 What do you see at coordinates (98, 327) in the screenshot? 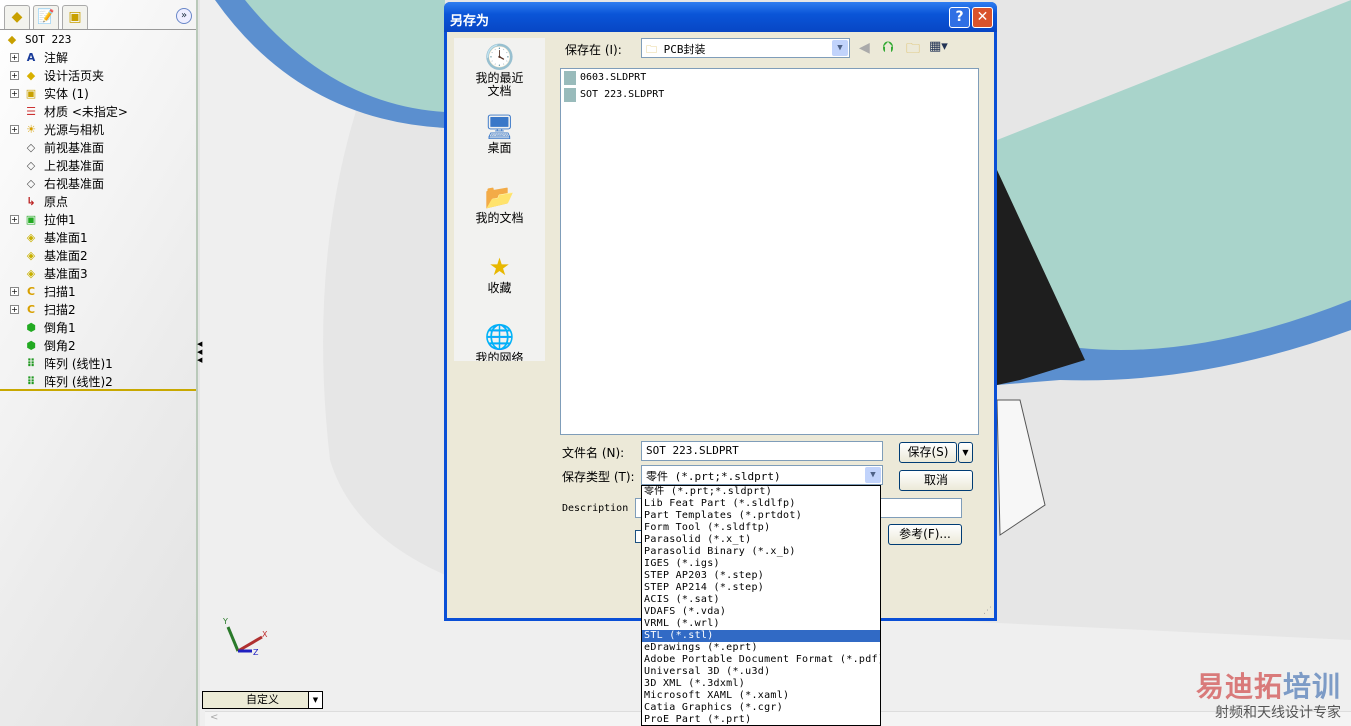
I see `tree-item: ⬢ 倒角1` at bounding box center [98, 327].